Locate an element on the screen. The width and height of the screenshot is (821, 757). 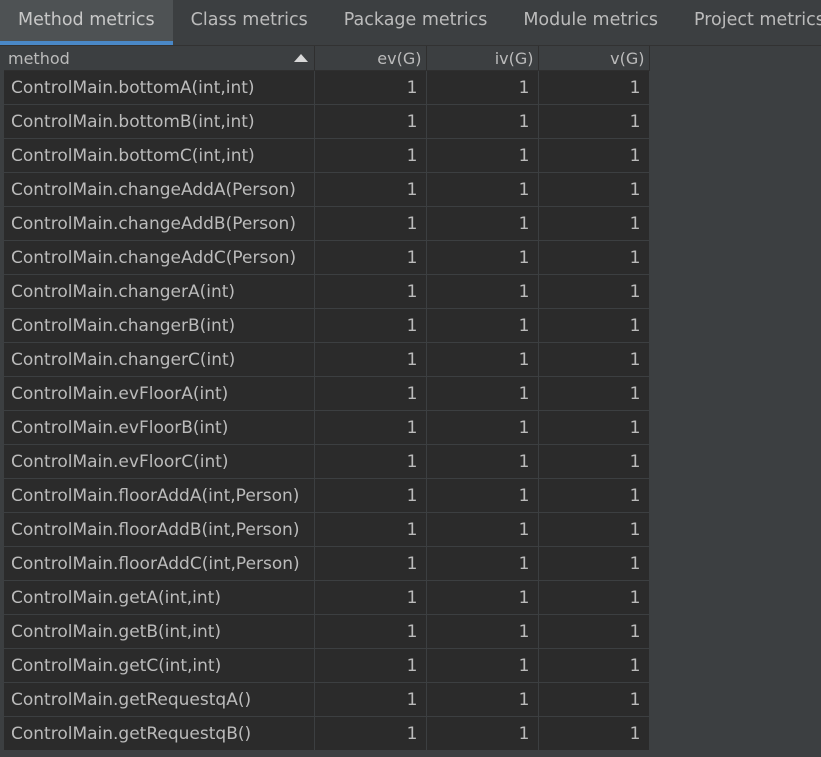
table-row: ControlMain.evFloorC(int) 1 1 1 is located at coordinates (327, 461).